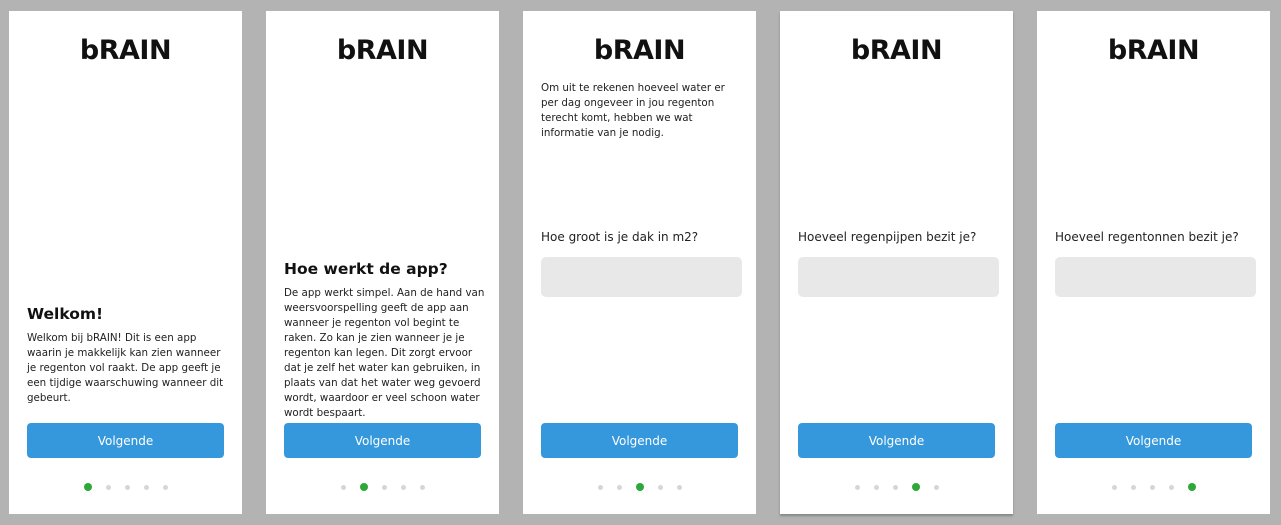  I want to click on roof-size-input, so click(641, 277).